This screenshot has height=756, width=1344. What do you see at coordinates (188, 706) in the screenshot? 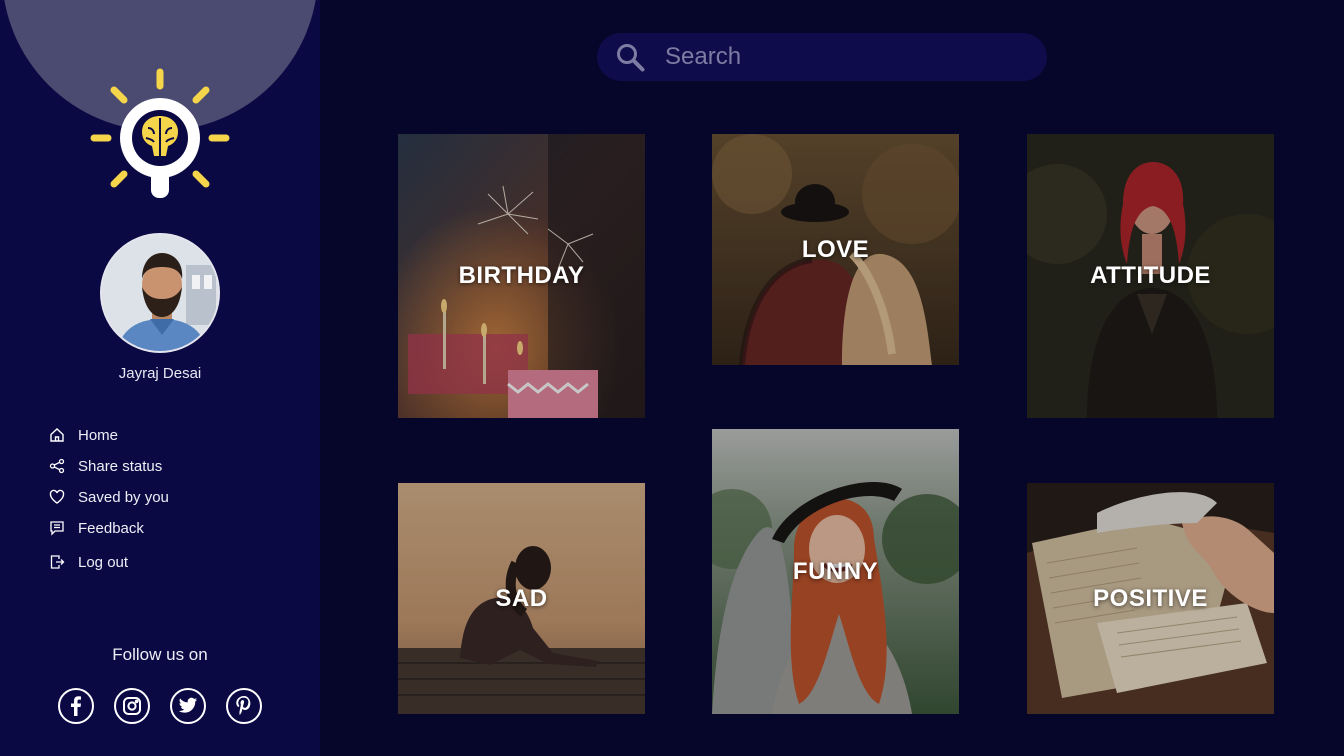
I see `twitter-icon` at bounding box center [188, 706].